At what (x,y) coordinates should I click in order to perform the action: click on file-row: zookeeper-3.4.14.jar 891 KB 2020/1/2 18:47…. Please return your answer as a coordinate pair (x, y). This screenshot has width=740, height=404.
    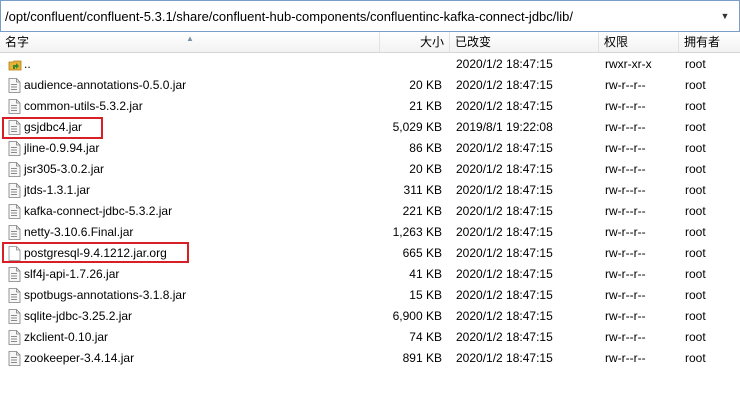
    Looking at the image, I should click on (370, 358).